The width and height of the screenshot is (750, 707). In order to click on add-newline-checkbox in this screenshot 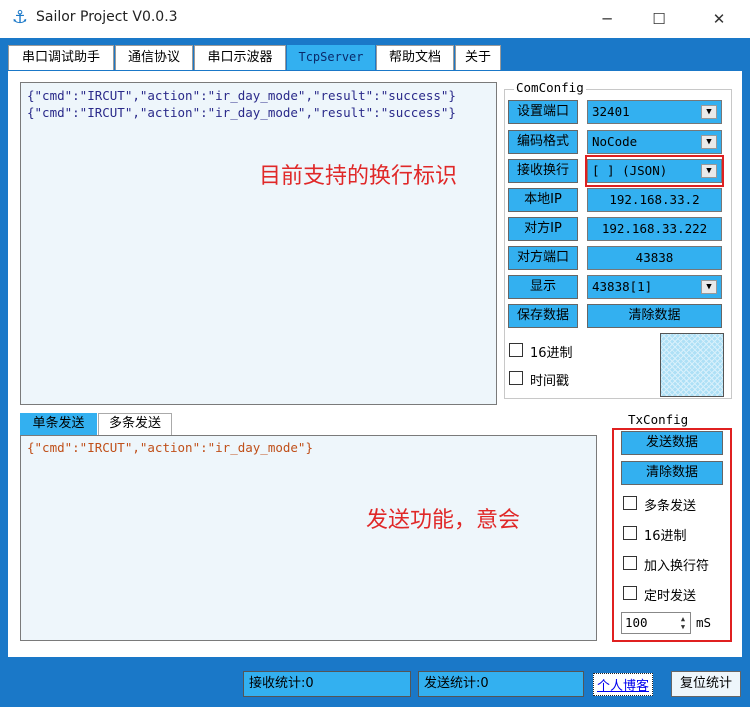, I will do `click(630, 563)`.